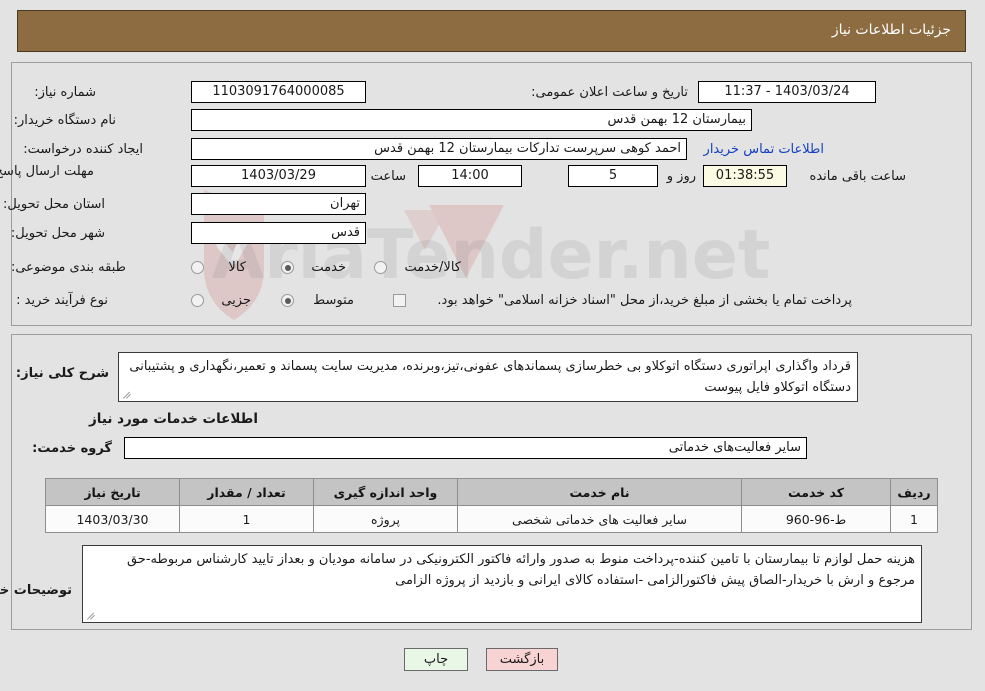 The width and height of the screenshot is (985, 691). What do you see at coordinates (288, 267) in the screenshot?
I see `category-radio-khedmat` at bounding box center [288, 267].